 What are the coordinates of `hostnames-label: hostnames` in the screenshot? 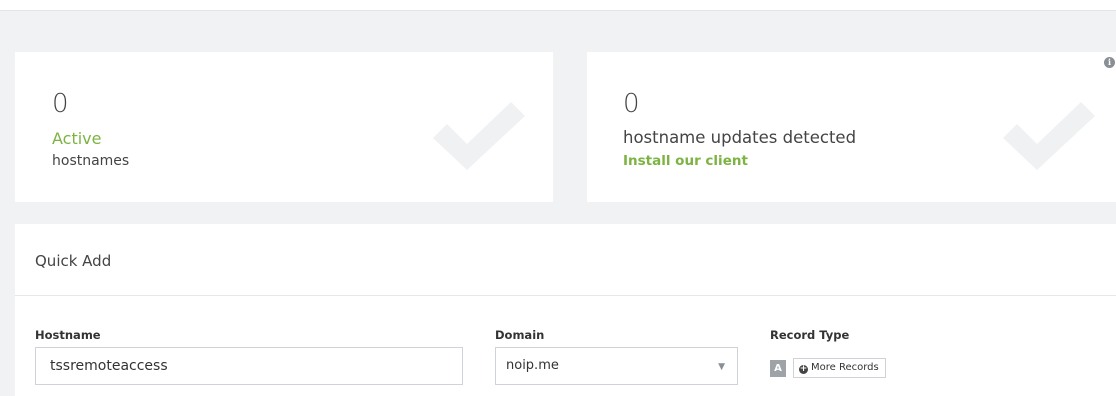 It's located at (91, 161).